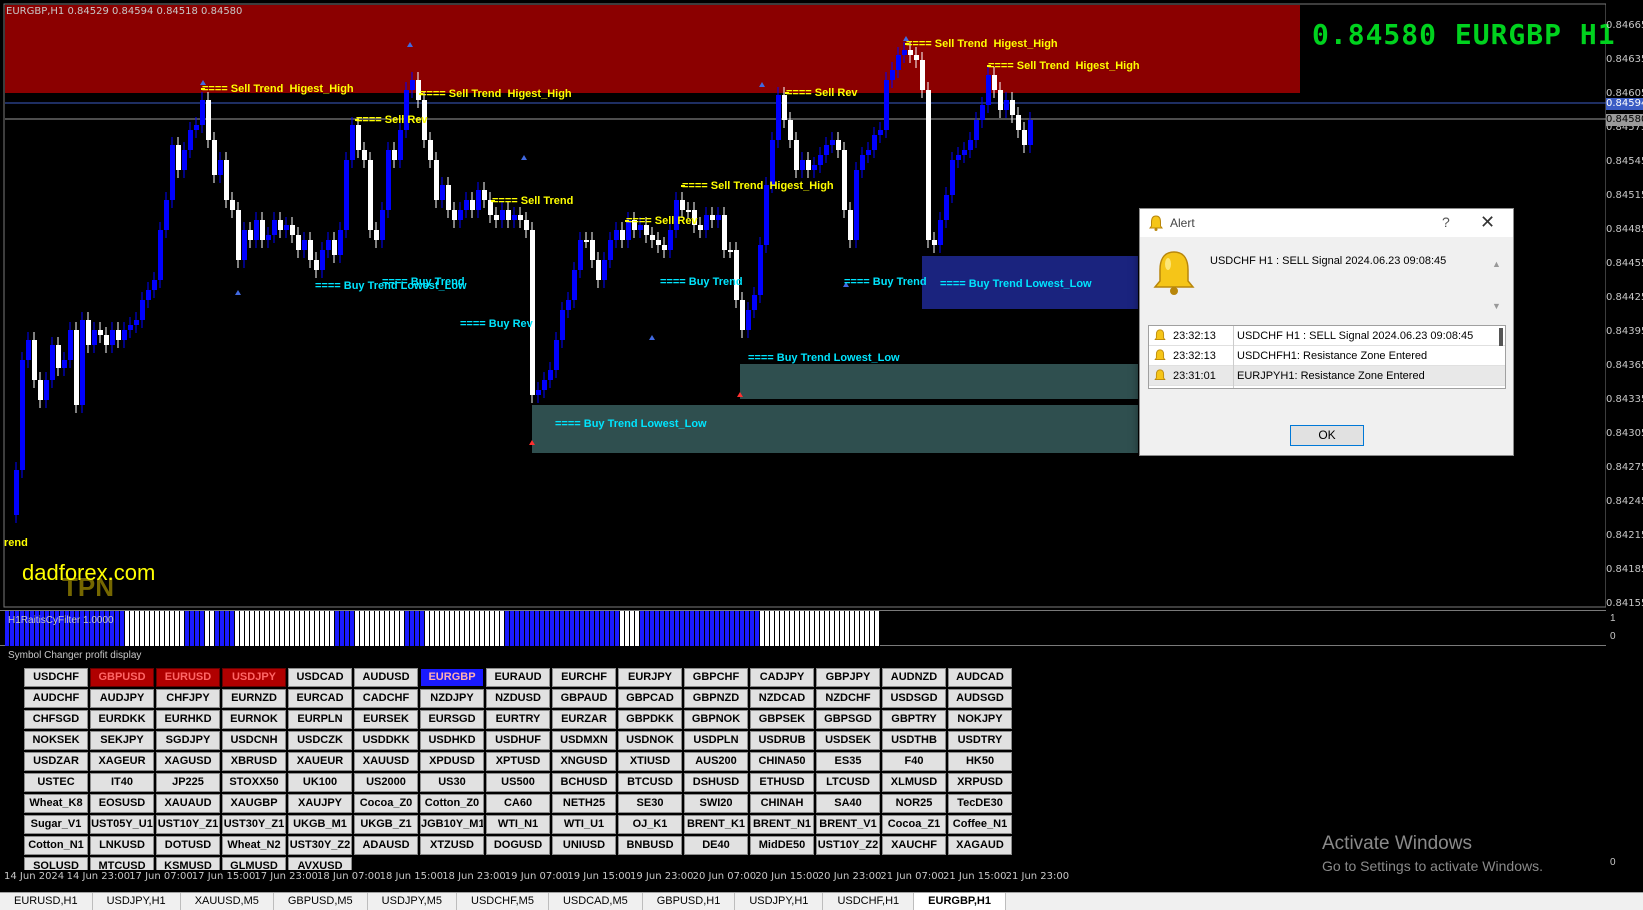 Image resolution: width=1643 pixels, height=910 pixels. I want to click on chart-tab: USDCHF,H1, so click(869, 901).